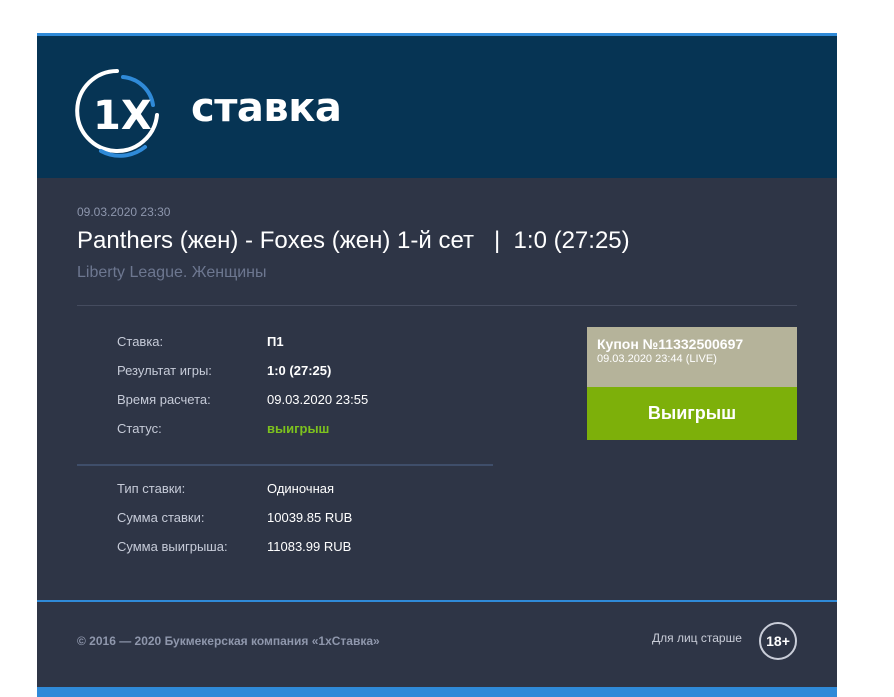 The height and width of the screenshot is (697, 894). Describe the element at coordinates (266, 108) in the screenshot. I see `logo-word: ставка` at that location.